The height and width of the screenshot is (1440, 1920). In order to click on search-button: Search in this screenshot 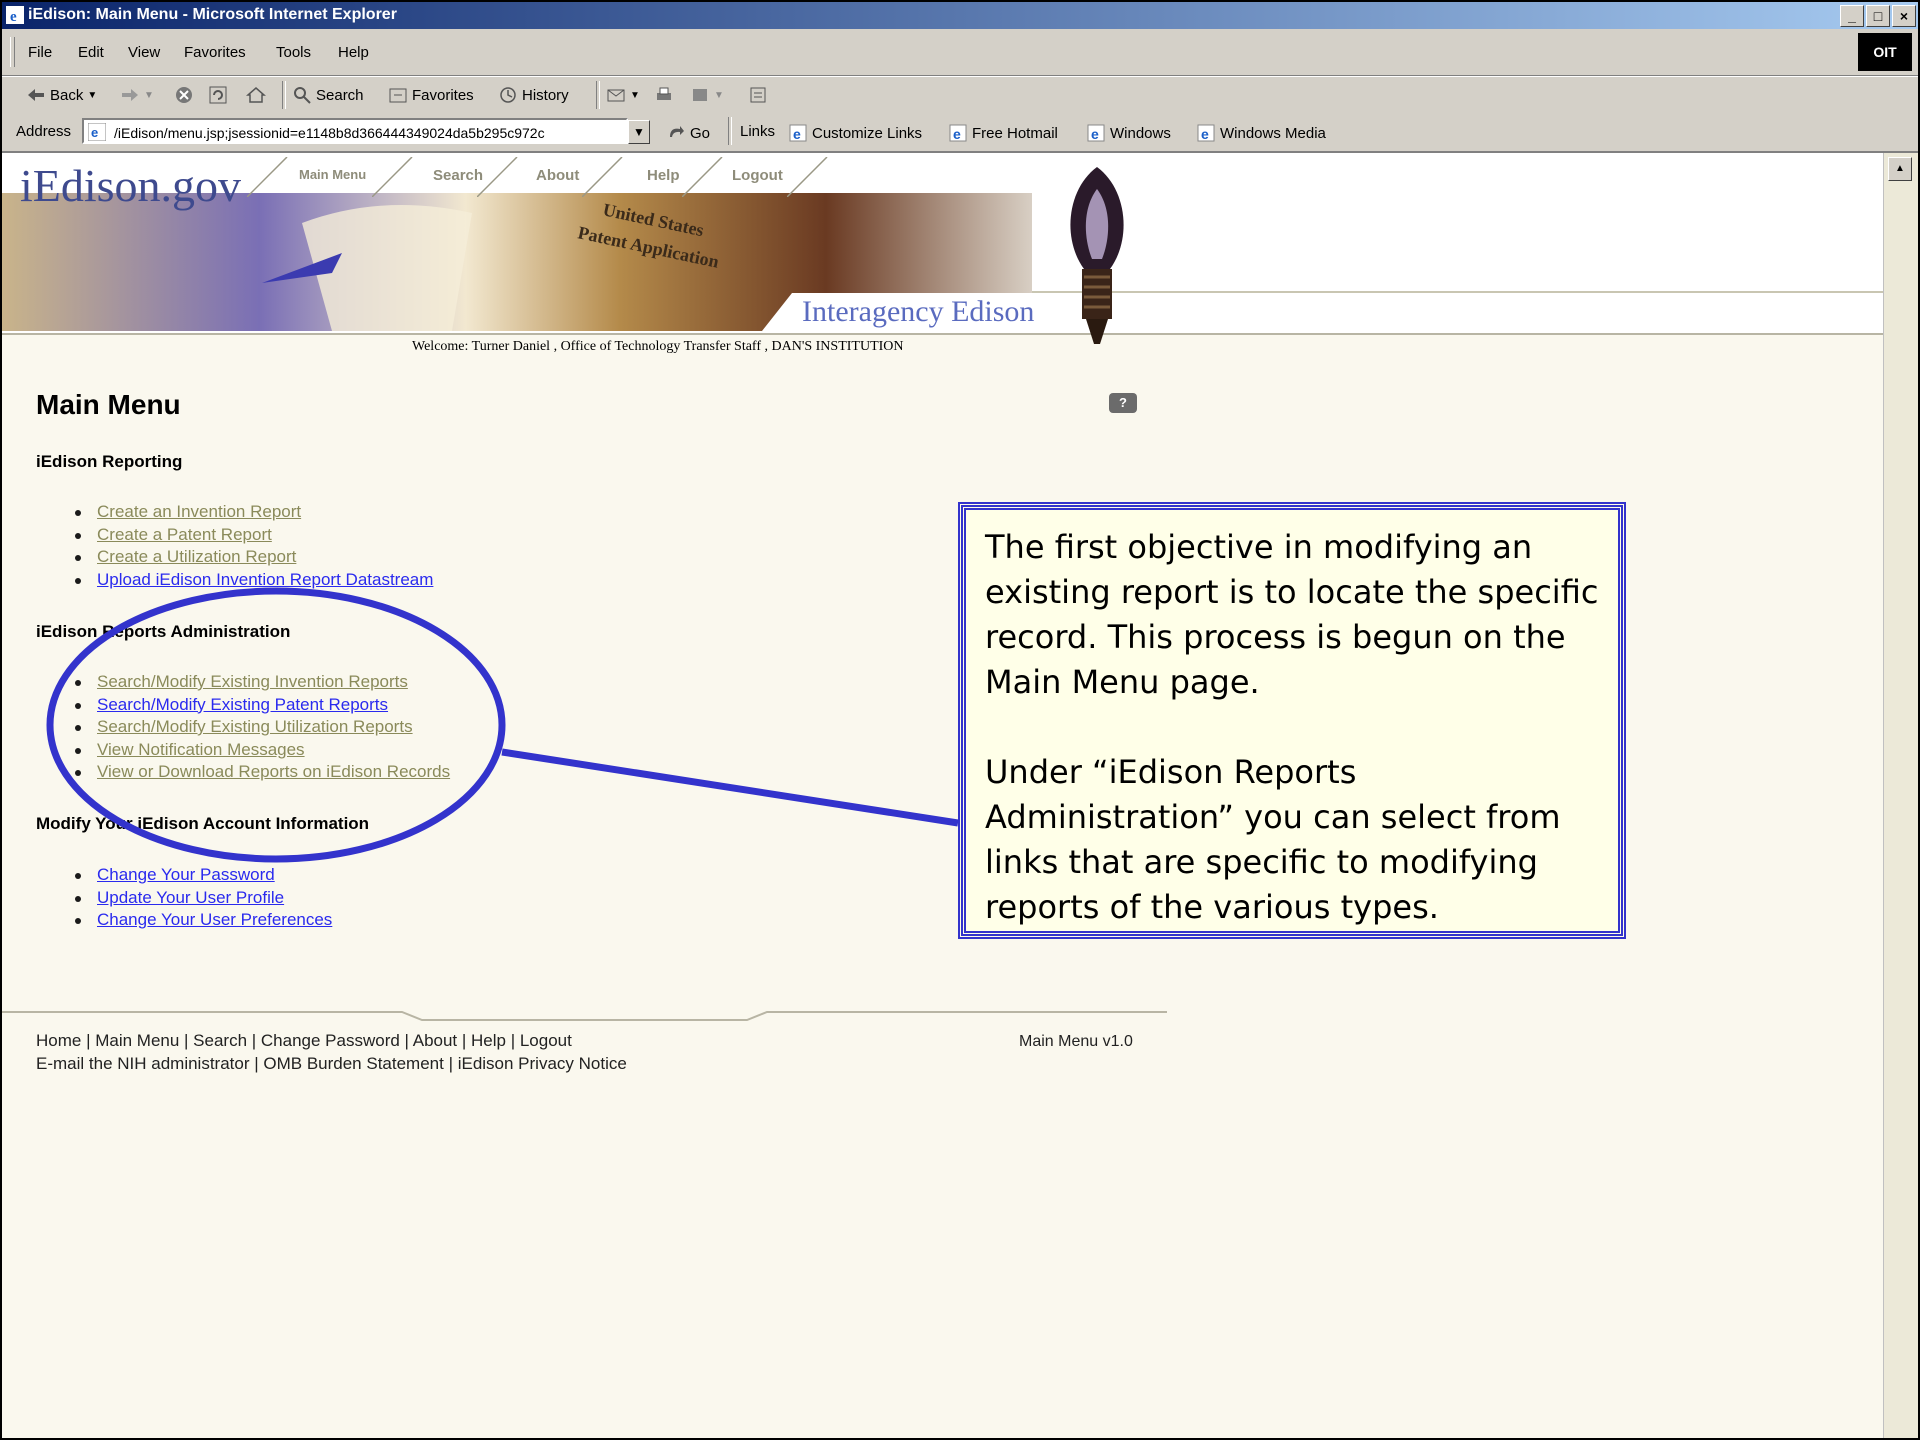, I will do `click(328, 95)`.